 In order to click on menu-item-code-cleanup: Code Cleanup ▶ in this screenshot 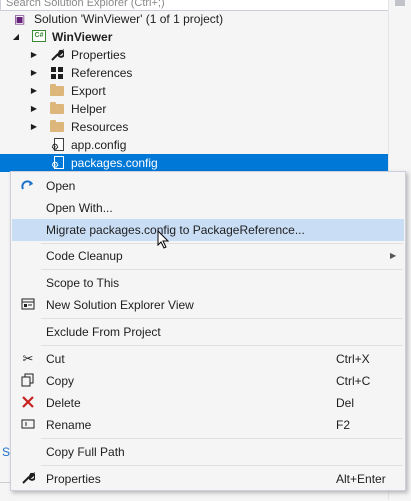, I will do `click(208, 256)`.